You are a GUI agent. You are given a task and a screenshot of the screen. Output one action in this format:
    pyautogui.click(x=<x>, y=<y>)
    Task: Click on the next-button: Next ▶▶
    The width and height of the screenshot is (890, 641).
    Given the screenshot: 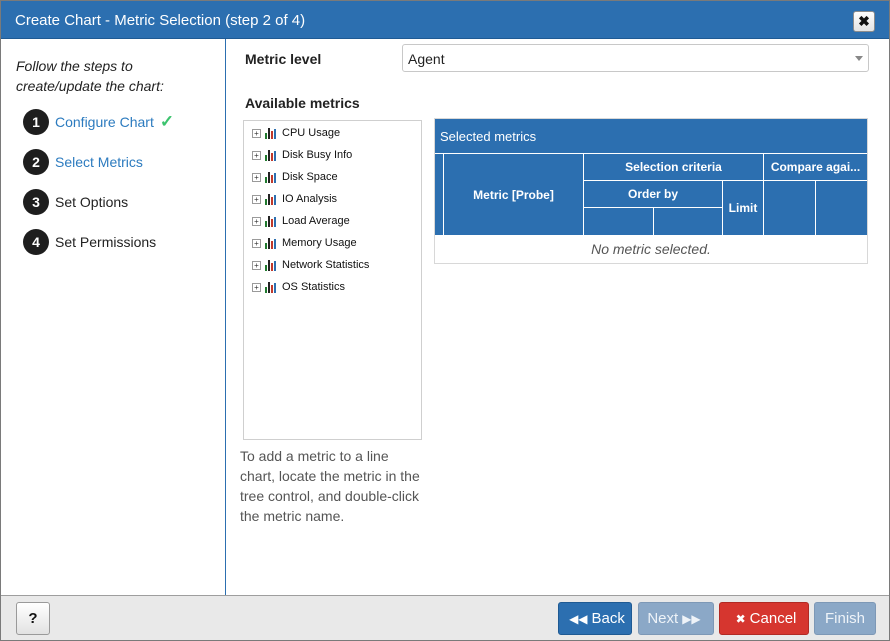 What is the action you would take?
    pyautogui.click(x=676, y=618)
    